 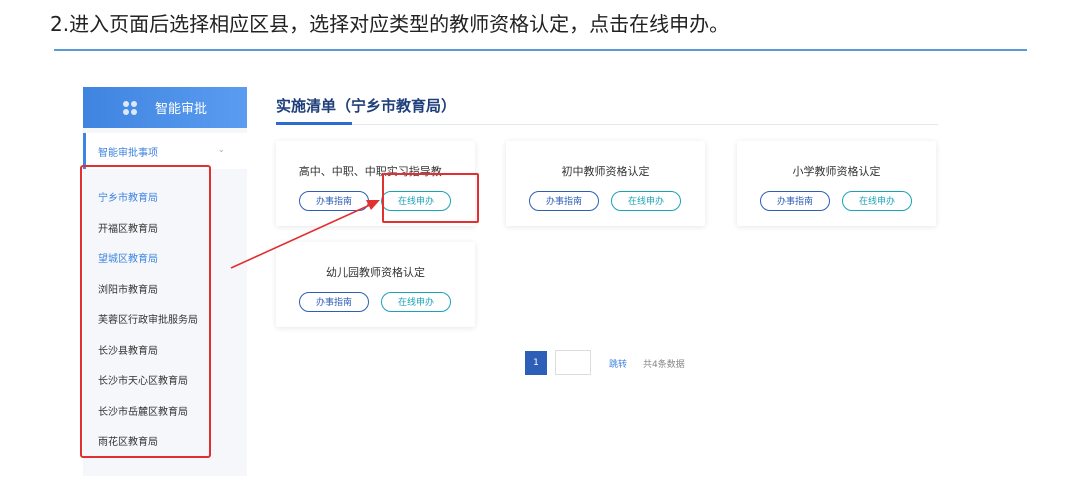 I want to click on pagination-current-page: 1, so click(x=536, y=363).